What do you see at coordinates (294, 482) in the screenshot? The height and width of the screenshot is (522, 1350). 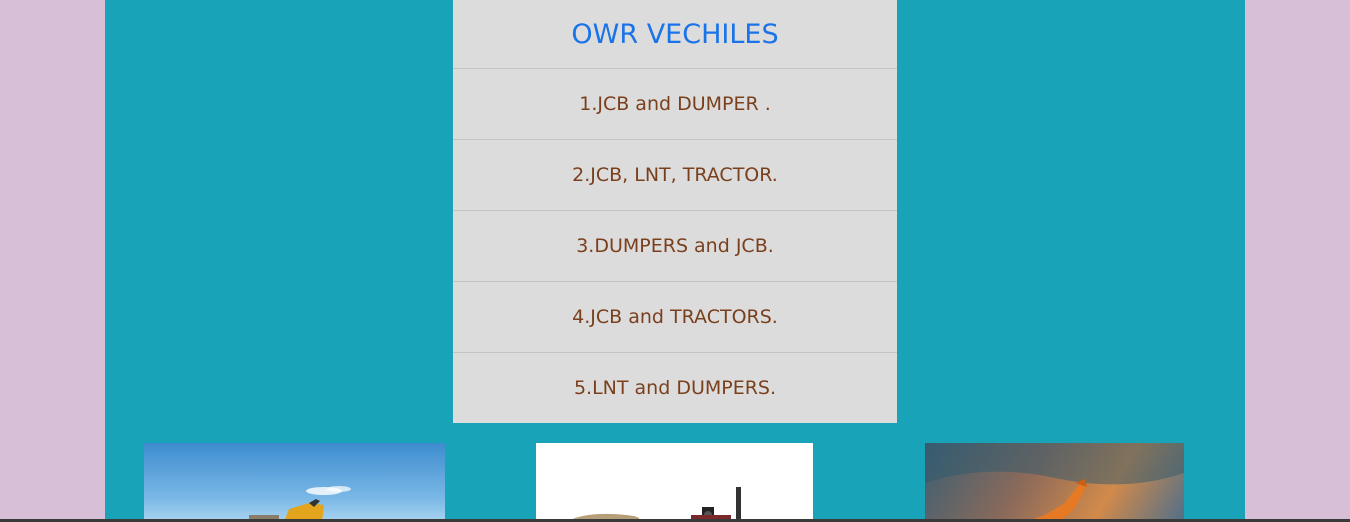 I see `excavator-sky-photo` at bounding box center [294, 482].